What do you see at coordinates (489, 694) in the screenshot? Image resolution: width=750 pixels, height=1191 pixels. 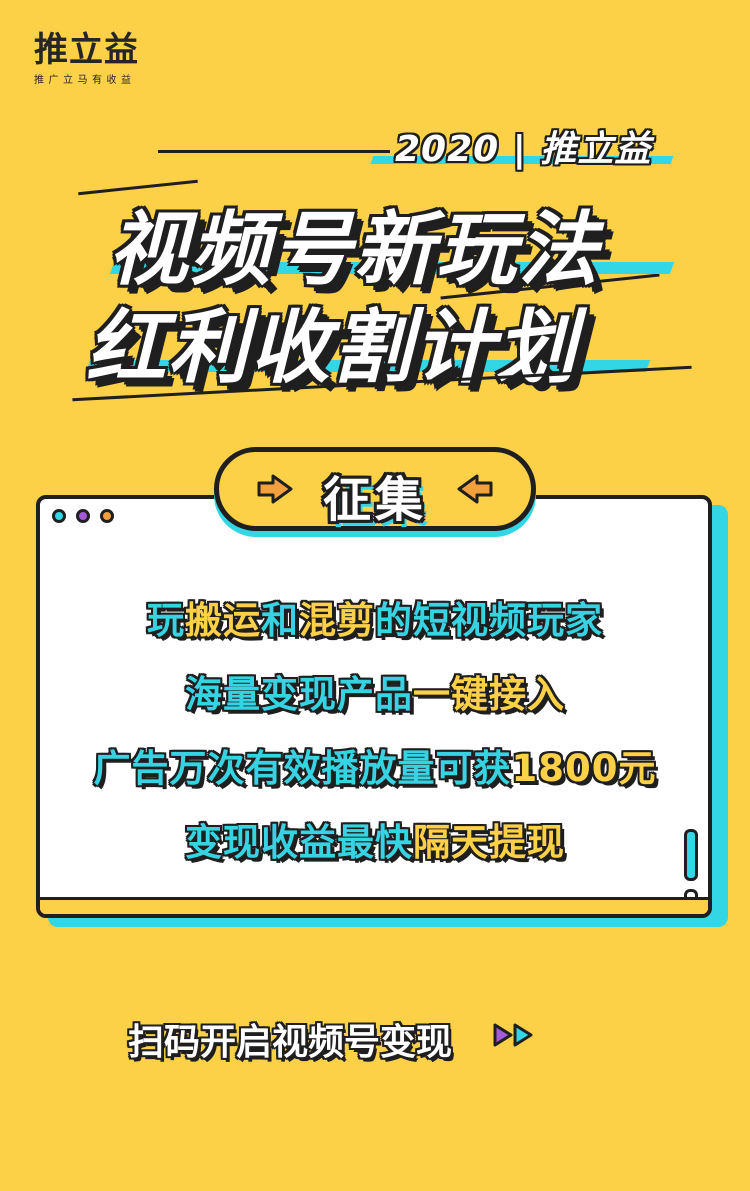 I see `card-line-2-seg-2: 一键接入` at bounding box center [489, 694].